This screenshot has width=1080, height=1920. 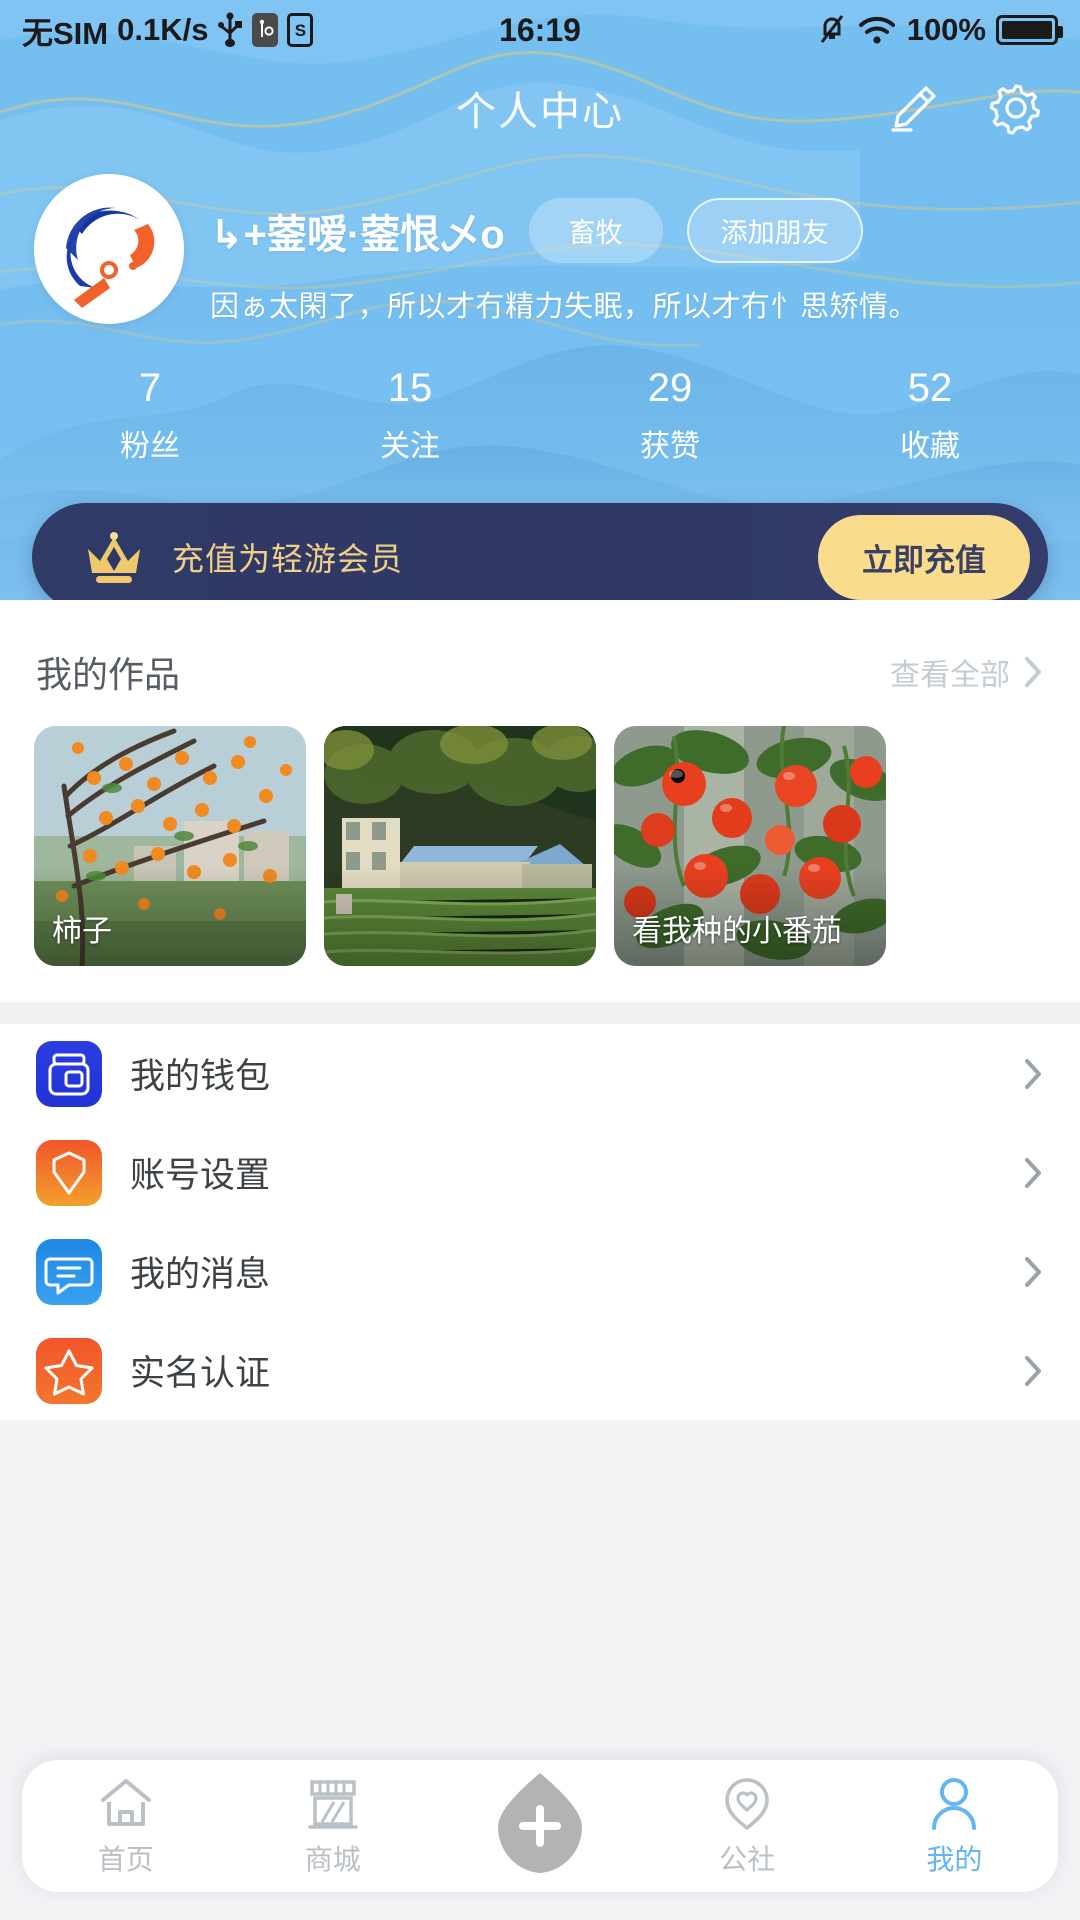 I want to click on stat-label: 粉丝, so click(x=150, y=446).